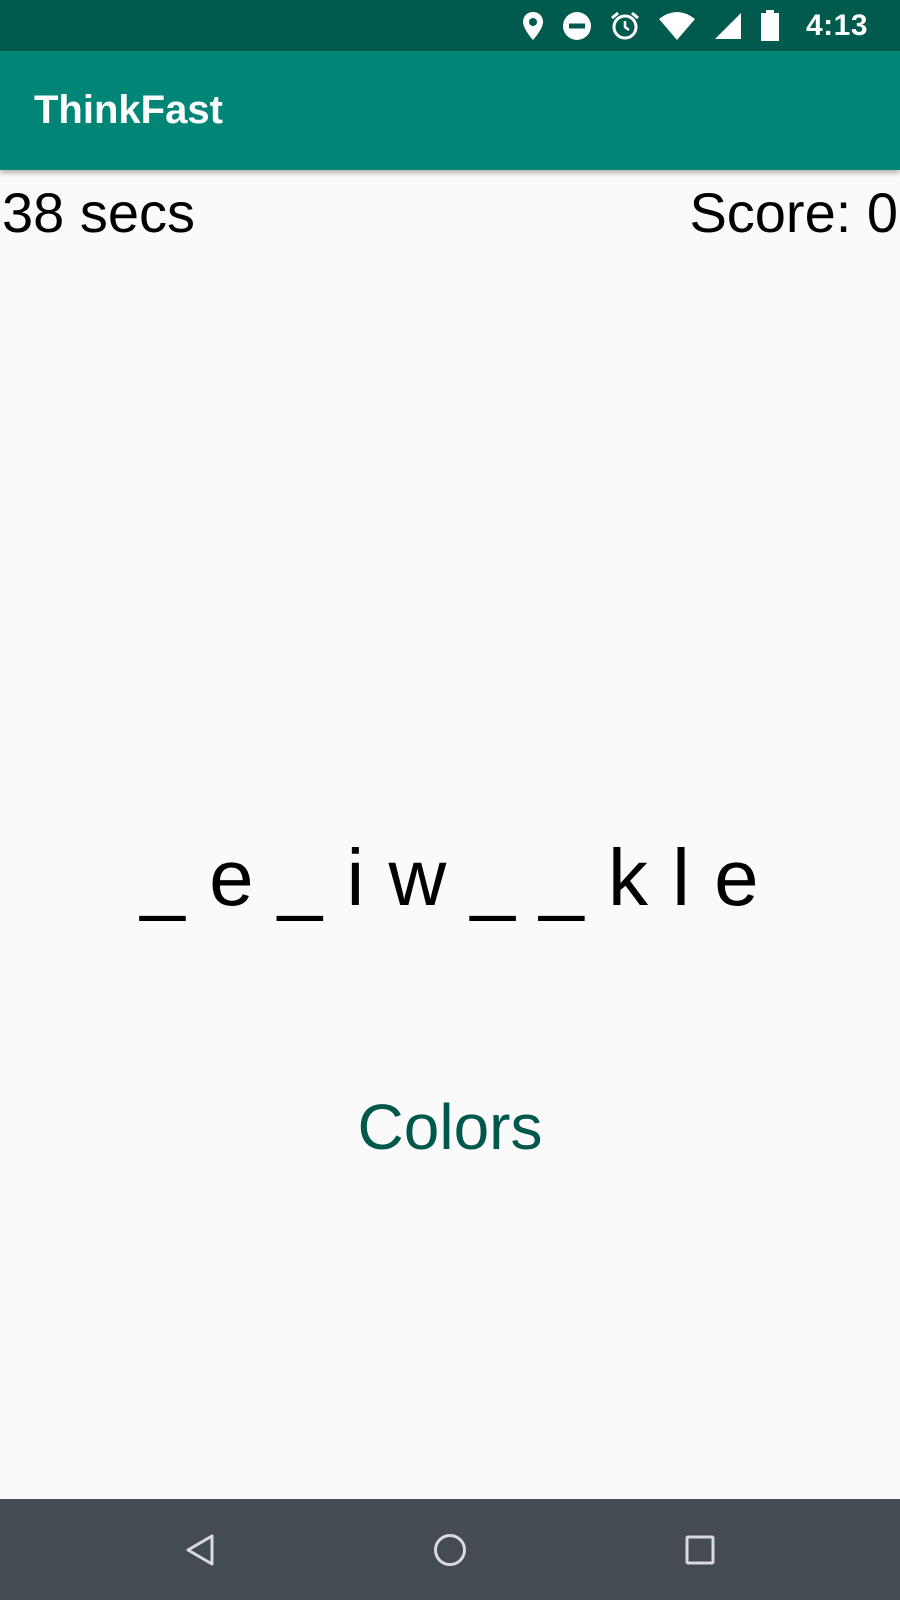  I want to click on status-bar: 4:13, so click(450, 25).